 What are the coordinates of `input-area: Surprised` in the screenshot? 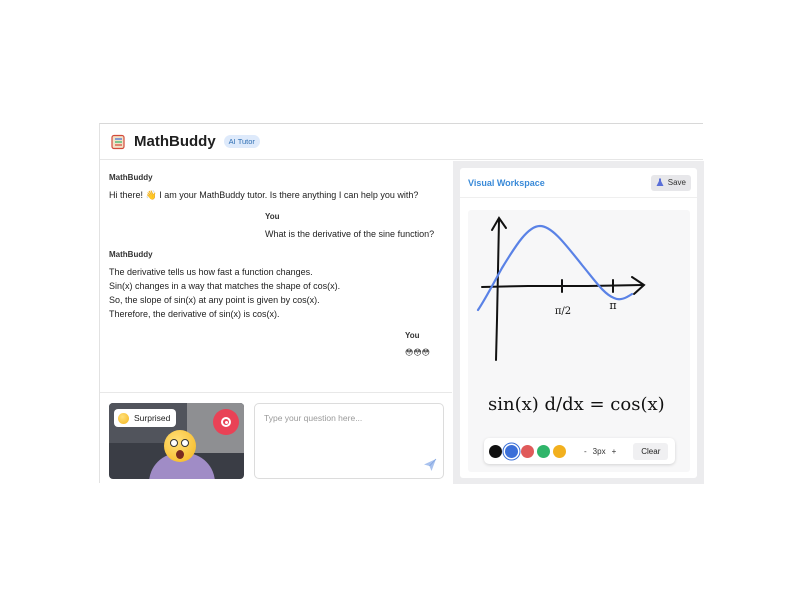 It's located at (276, 438).